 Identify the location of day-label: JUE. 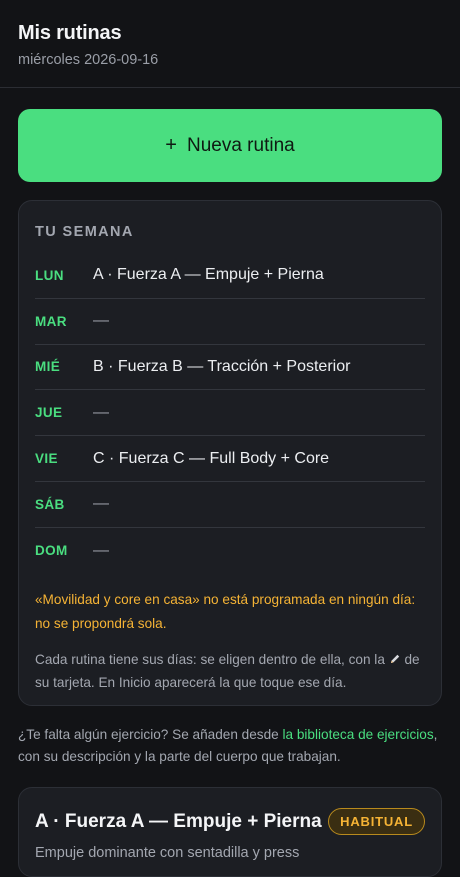
(49, 413).